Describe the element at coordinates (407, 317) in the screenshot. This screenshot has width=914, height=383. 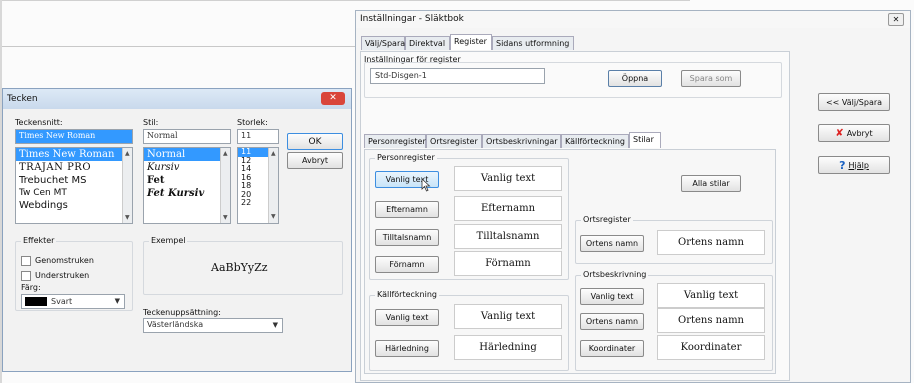
I see `source-vanlig-text-button: Vanlig text` at that location.